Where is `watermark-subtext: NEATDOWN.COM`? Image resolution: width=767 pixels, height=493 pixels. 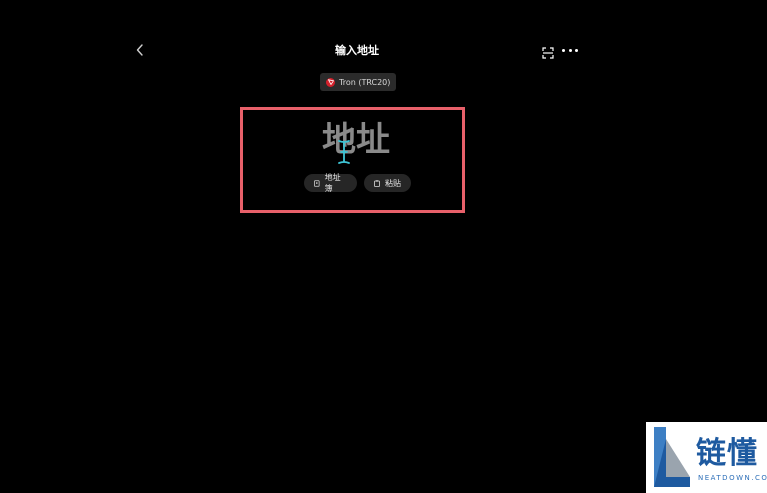
watermark-subtext: NEATDOWN.COM is located at coordinates (732, 478).